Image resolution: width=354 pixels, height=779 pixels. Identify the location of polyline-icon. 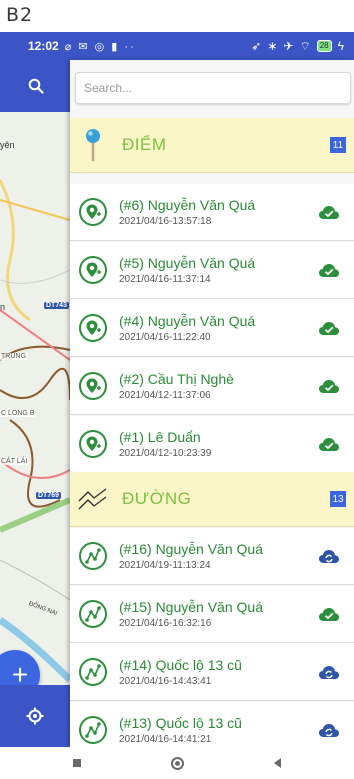
(93, 499).